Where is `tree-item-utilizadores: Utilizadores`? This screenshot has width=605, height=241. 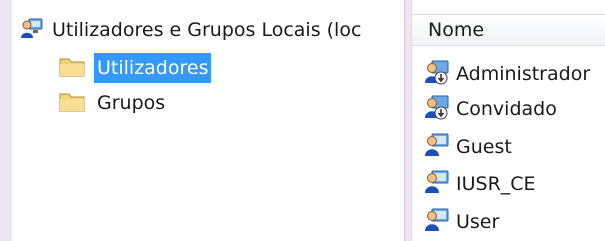
tree-item-utilizadores: Utilizadores is located at coordinates (135, 68).